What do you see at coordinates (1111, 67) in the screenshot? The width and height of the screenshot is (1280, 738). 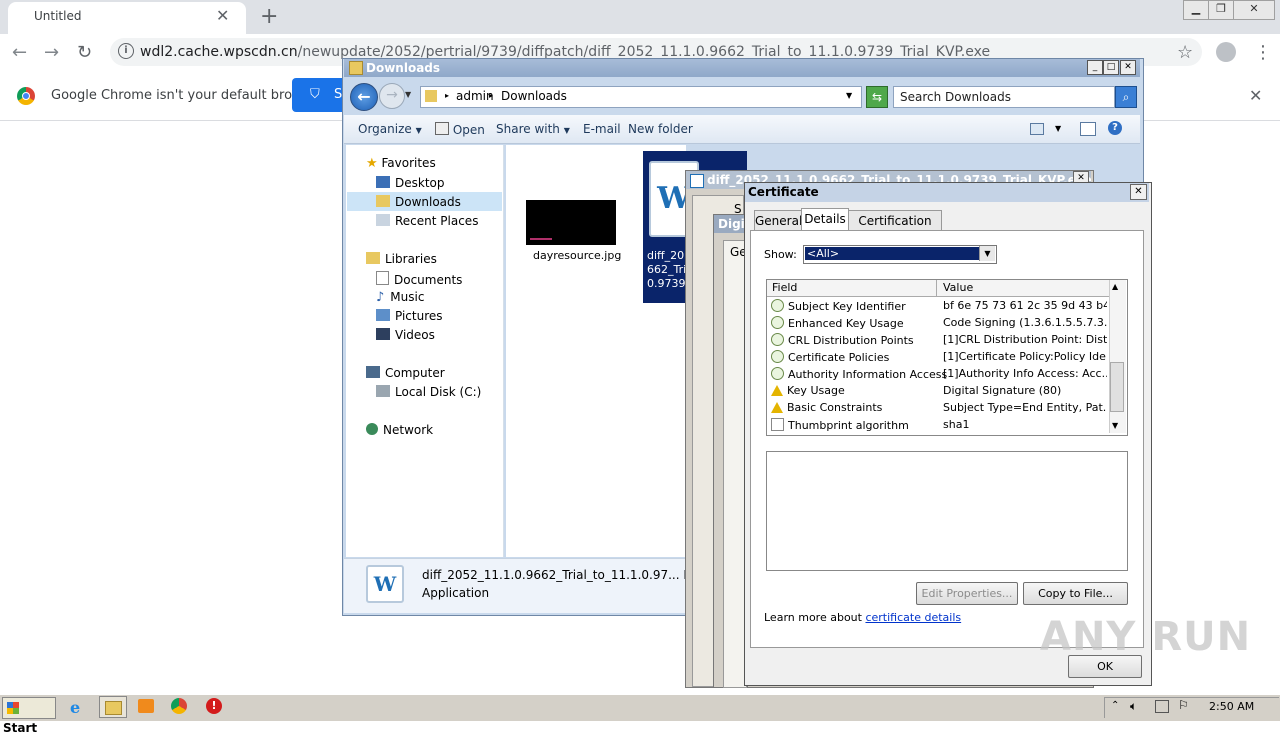 I see `explorer-maximize-button: □` at bounding box center [1111, 67].